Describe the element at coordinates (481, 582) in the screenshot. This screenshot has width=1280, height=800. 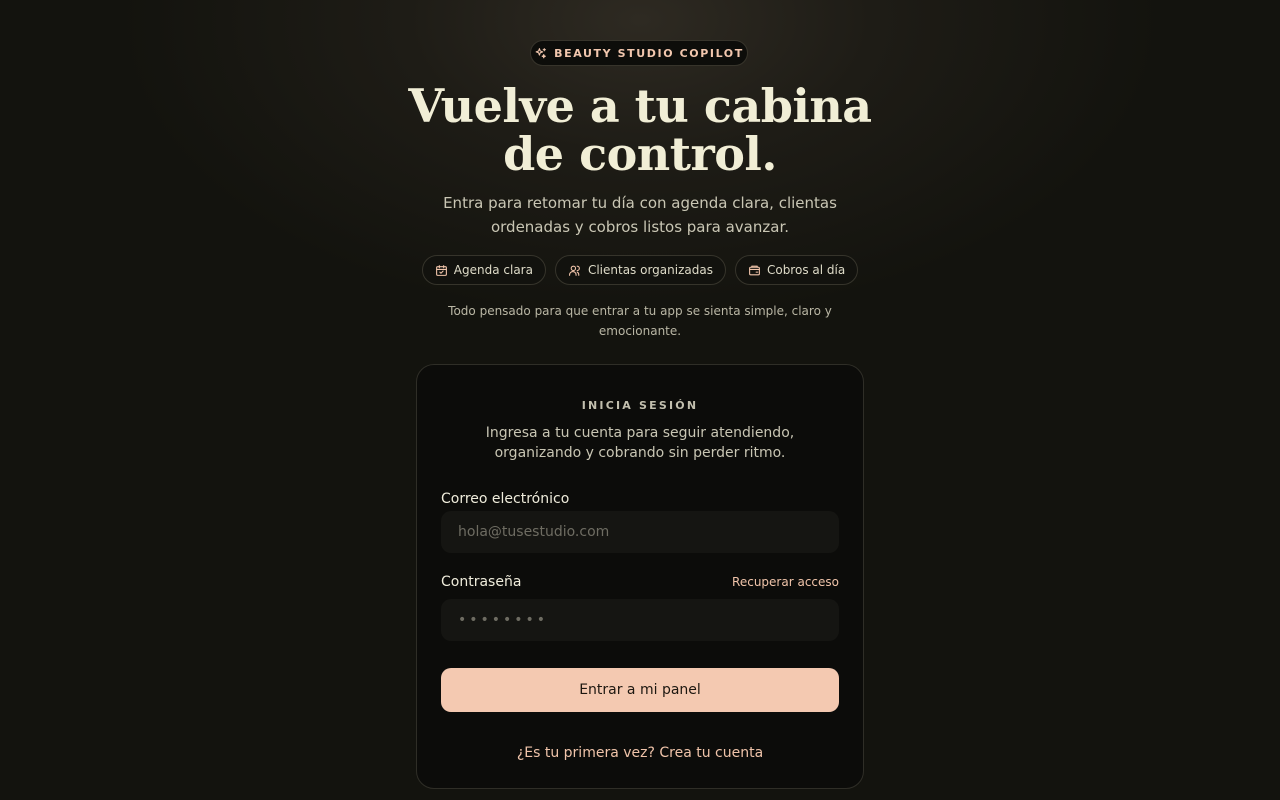
I see `password-label: Contraseña` at that location.